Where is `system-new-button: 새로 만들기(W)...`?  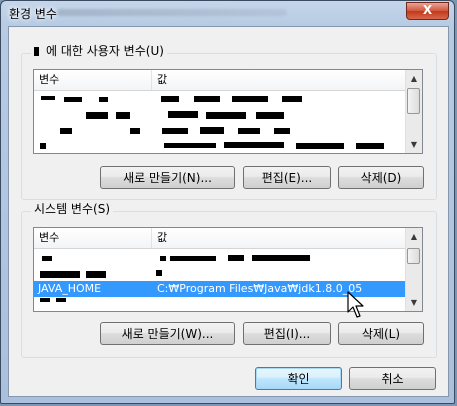
system-new-button: 새로 만들기(W)... is located at coordinates (167, 333).